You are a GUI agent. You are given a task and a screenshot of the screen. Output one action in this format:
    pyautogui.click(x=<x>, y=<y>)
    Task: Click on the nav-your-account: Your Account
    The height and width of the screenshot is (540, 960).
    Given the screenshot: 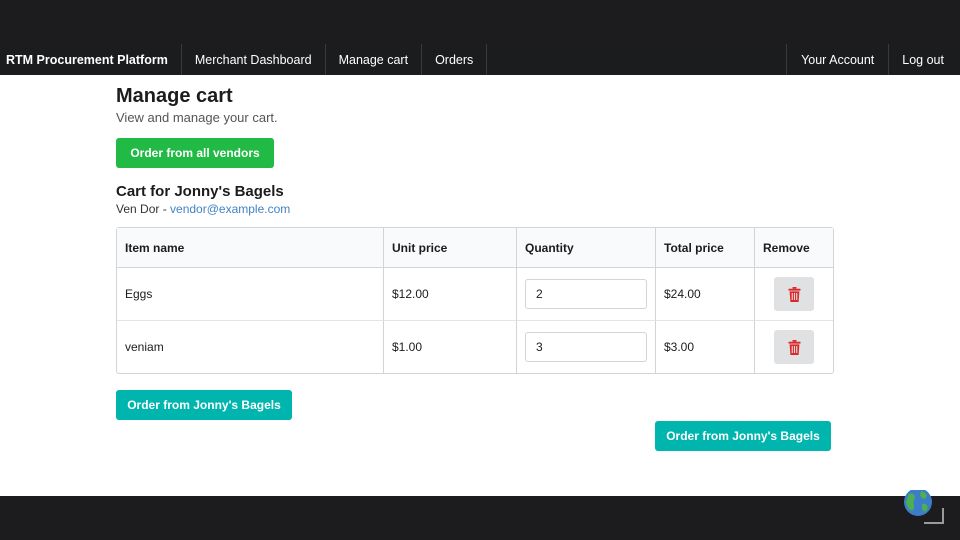 What is the action you would take?
    pyautogui.click(x=838, y=59)
    